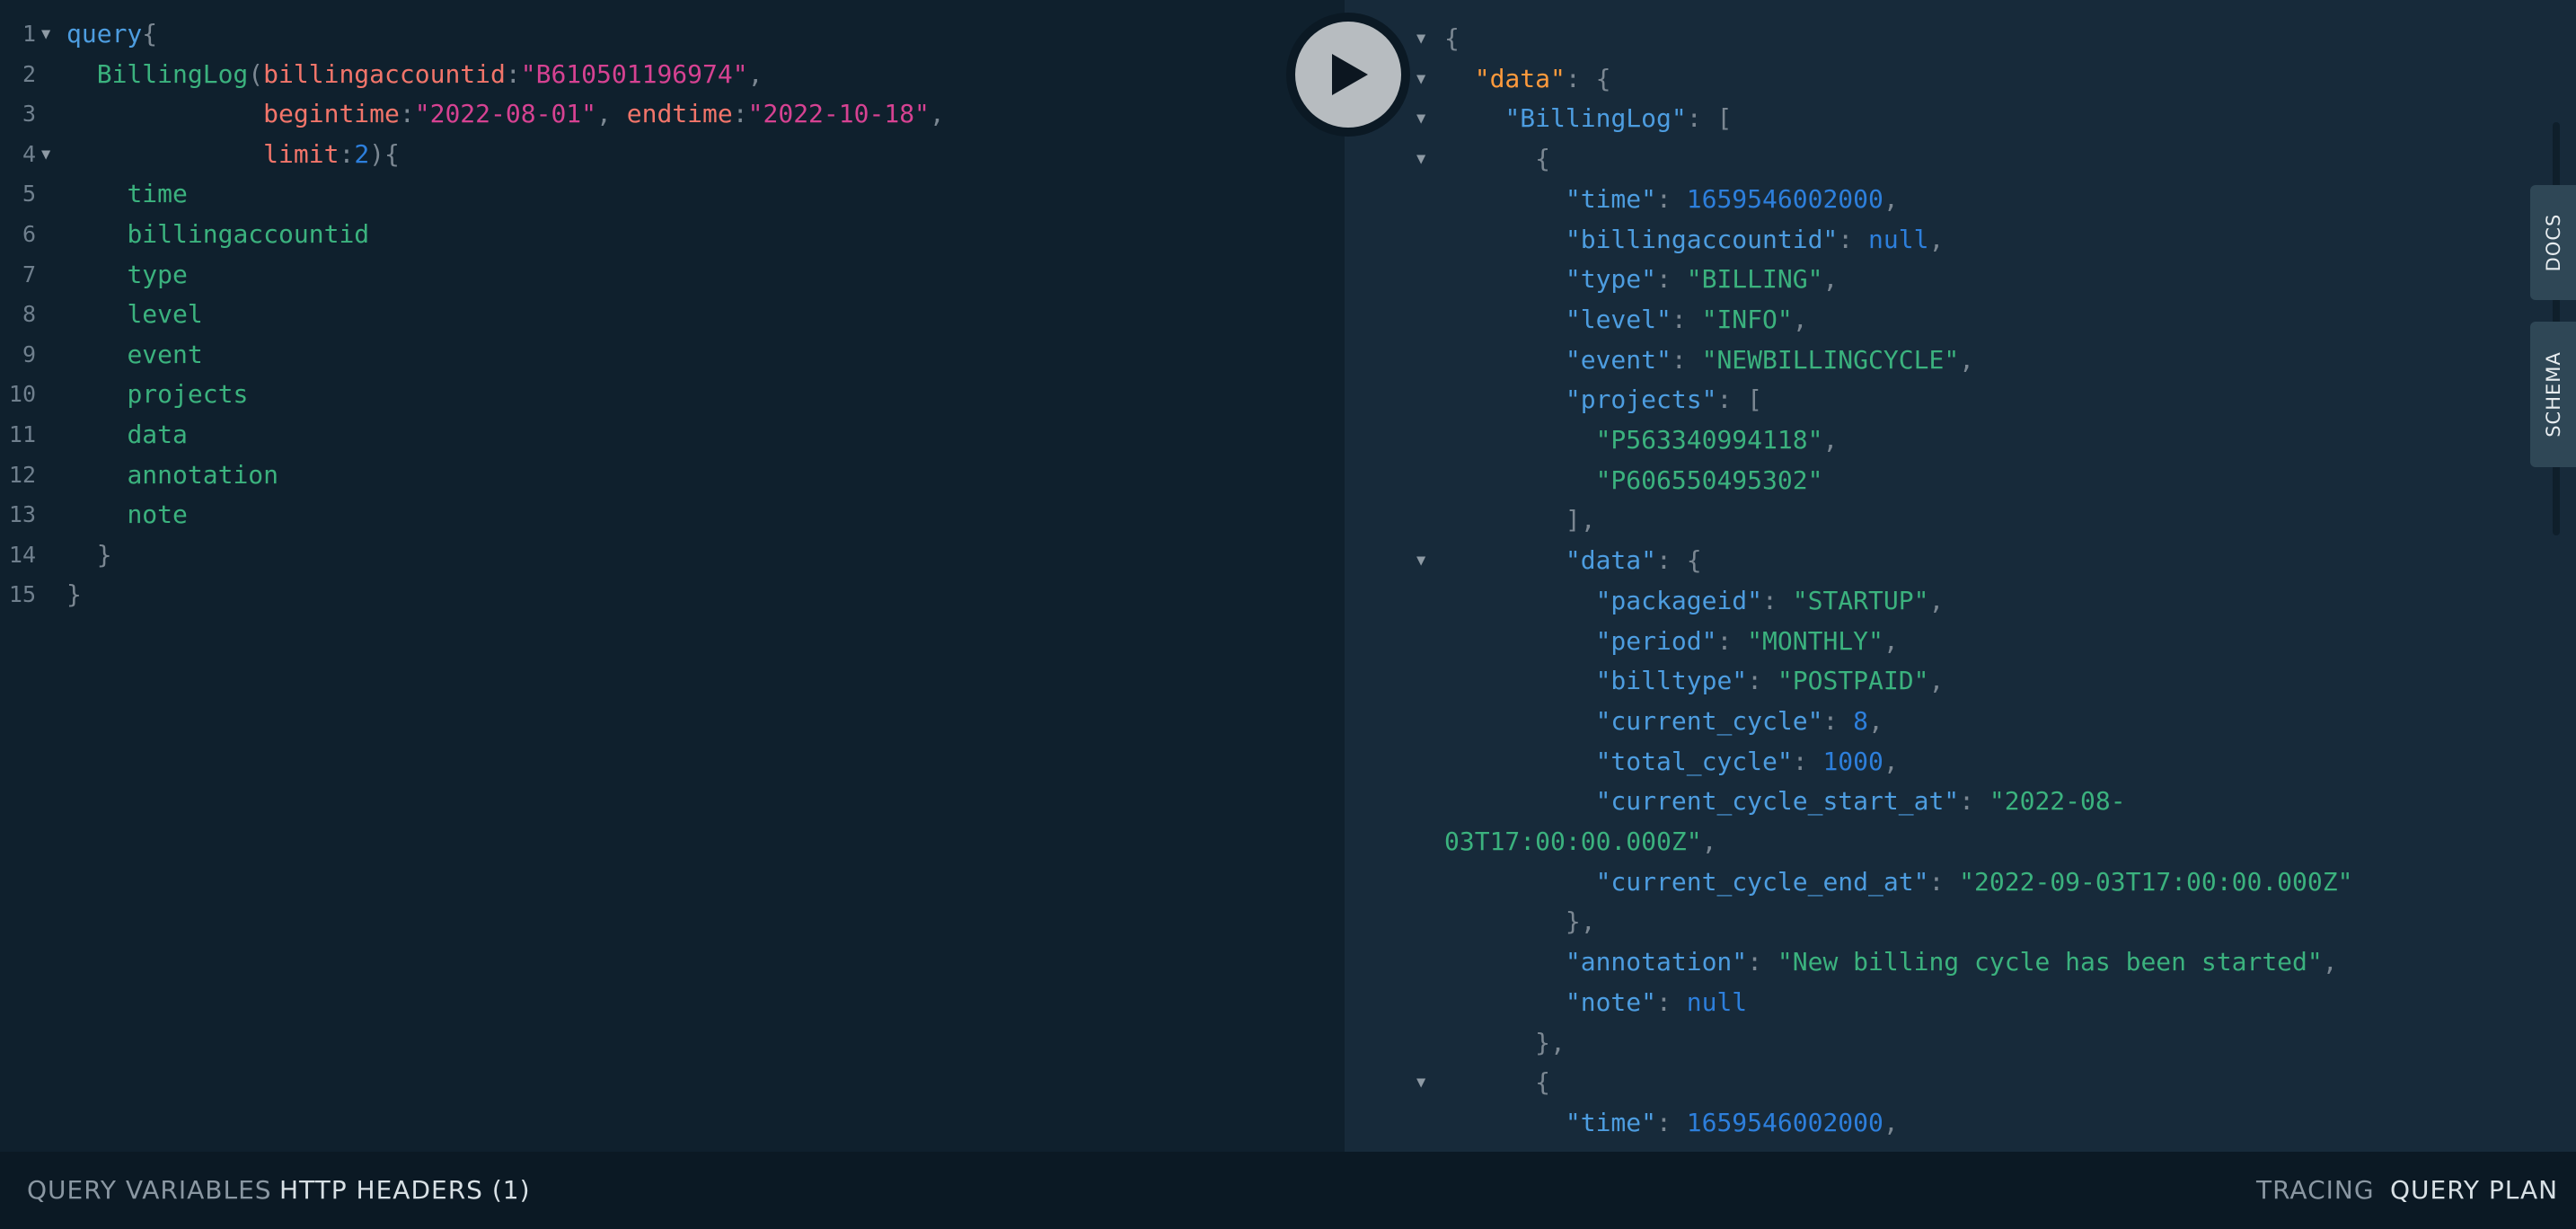 This screenshot has height=1229, width=2576. I want to click on code-token: type, so click(157, 274).